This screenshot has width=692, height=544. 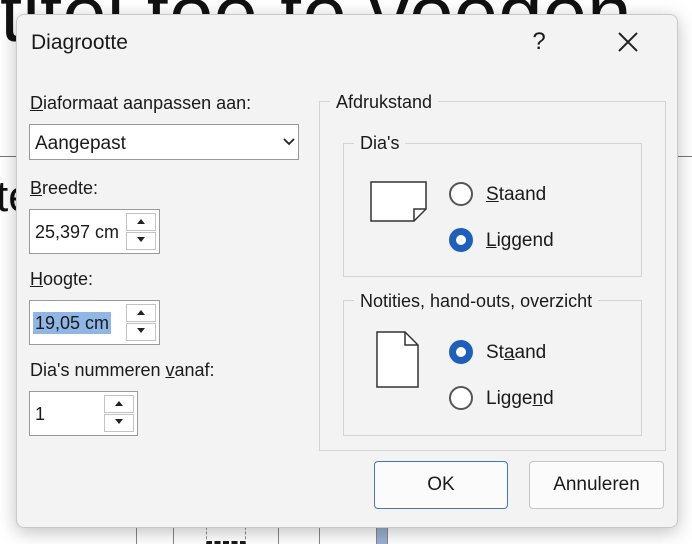 I want to click on number-from-decrement-button, so click(x=119, y=423).